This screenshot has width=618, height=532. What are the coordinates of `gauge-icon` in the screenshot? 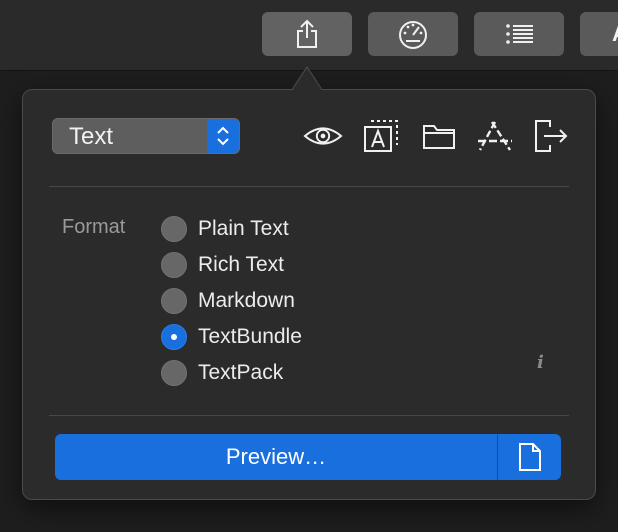 It's located at (413, 35).